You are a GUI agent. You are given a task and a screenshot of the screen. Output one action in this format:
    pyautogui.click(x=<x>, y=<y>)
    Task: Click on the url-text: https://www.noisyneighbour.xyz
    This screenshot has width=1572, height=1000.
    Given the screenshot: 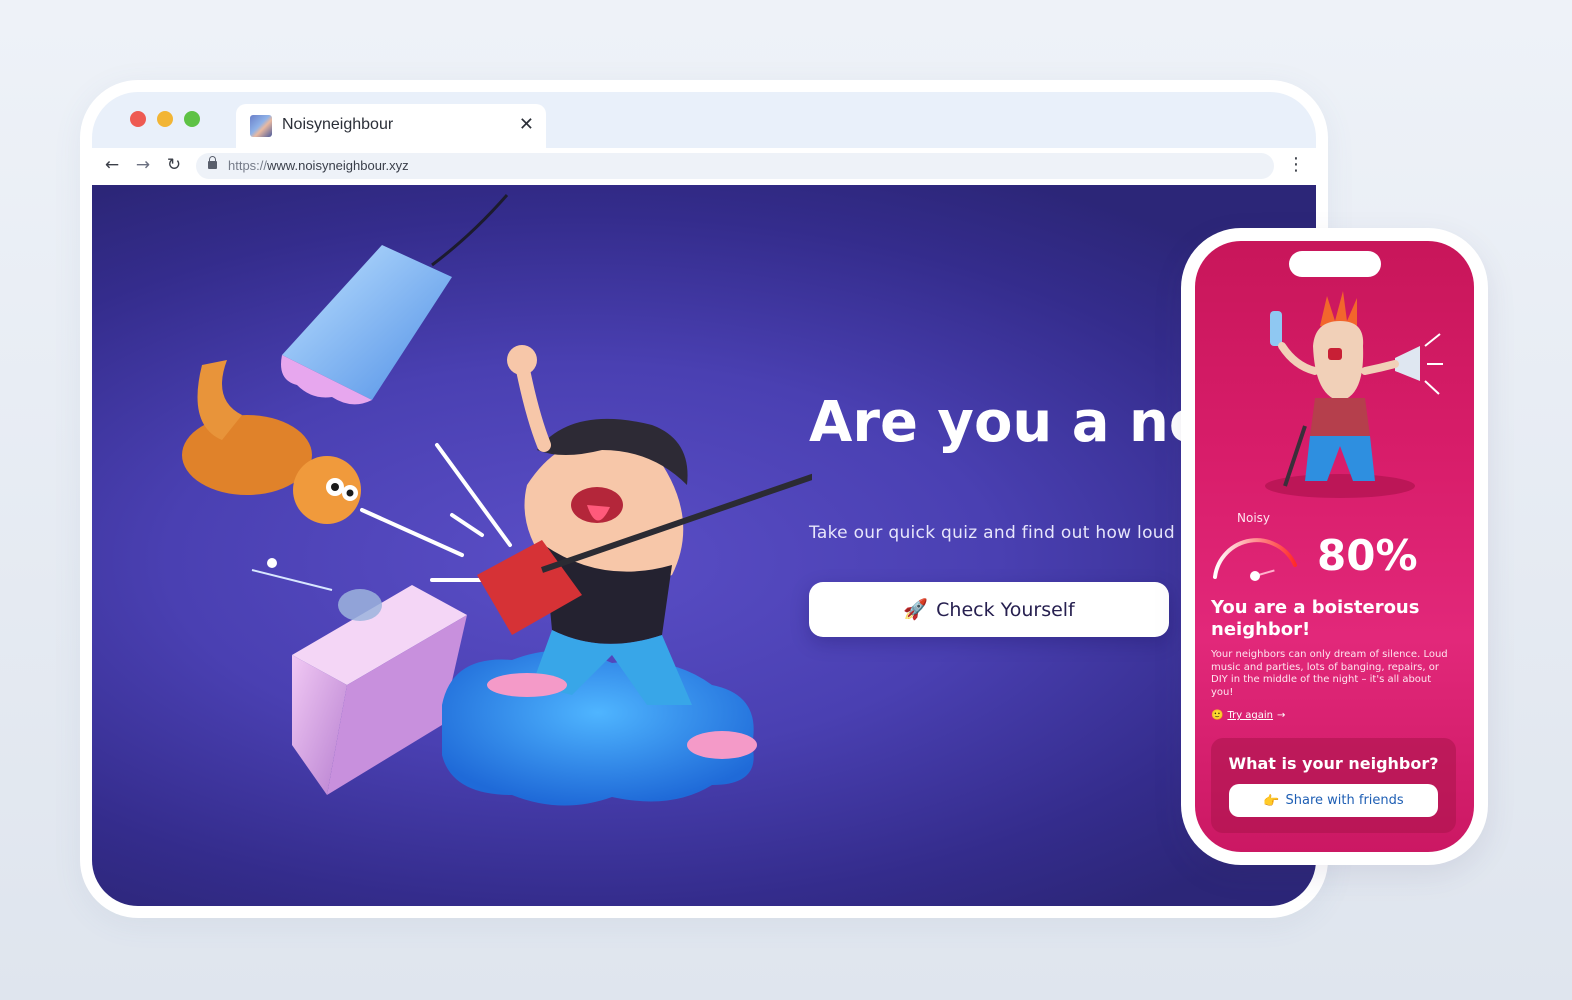 What is the action you would take?
    pyautogui.click(x=318, y=165)
    